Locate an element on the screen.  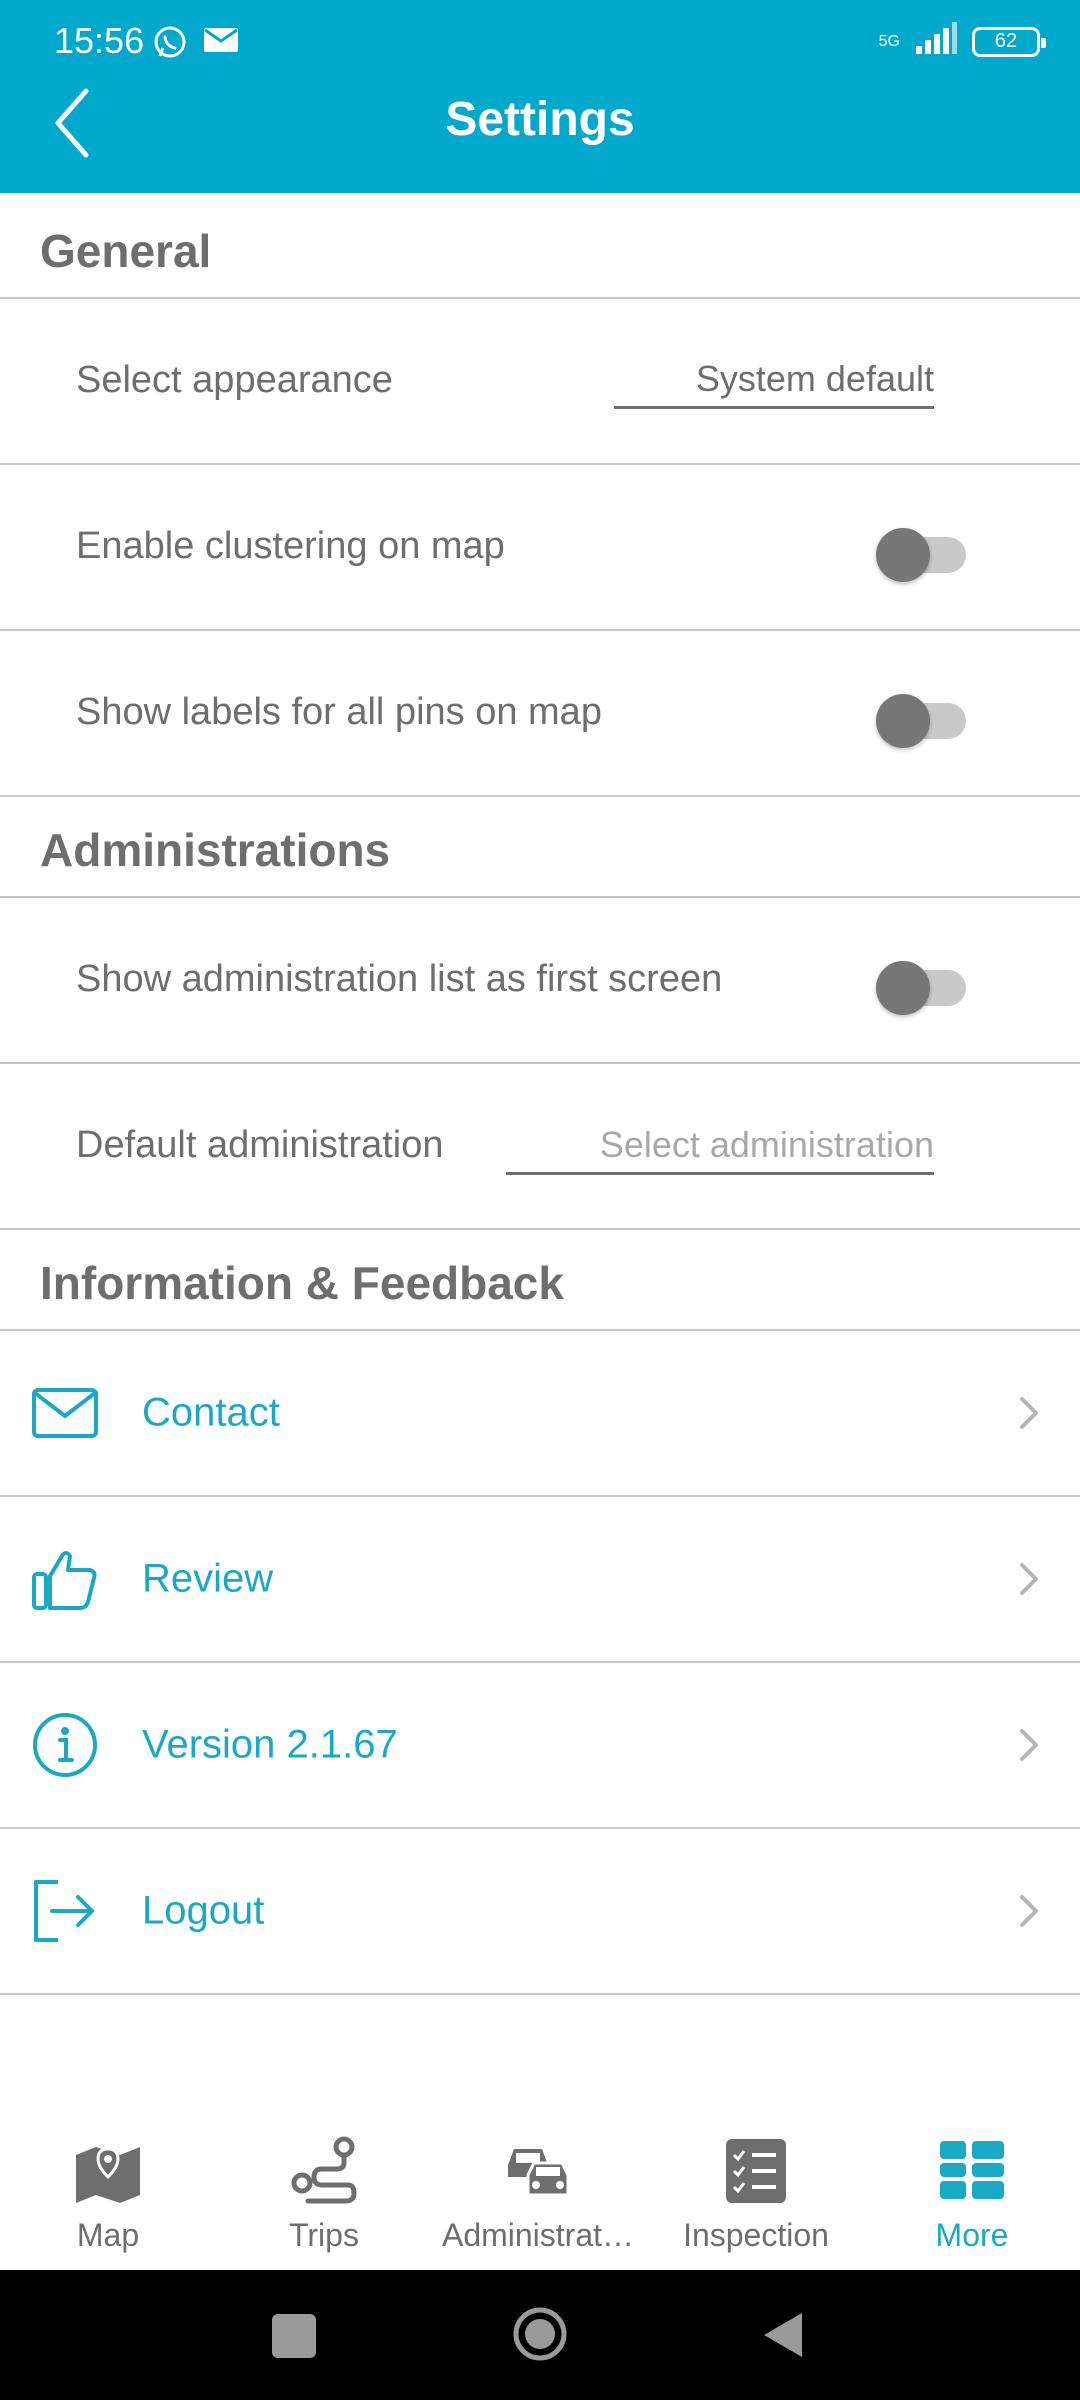
checklist-icon is located at coordinates (756, 2171).